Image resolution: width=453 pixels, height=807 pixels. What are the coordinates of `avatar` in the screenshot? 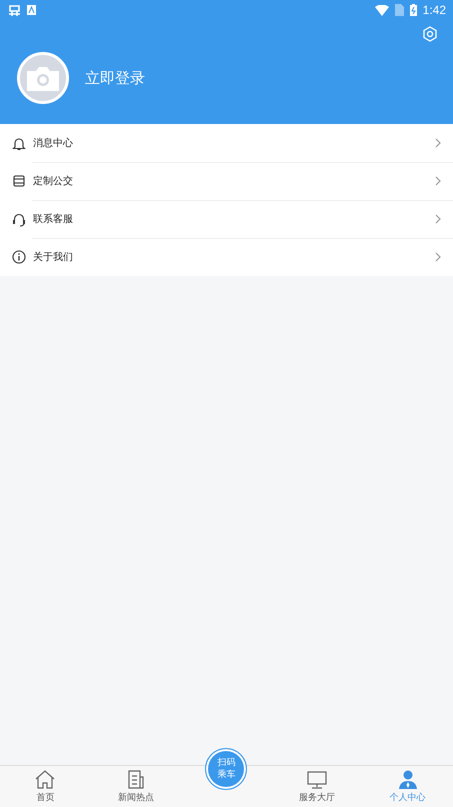 It's located at (43, 78).